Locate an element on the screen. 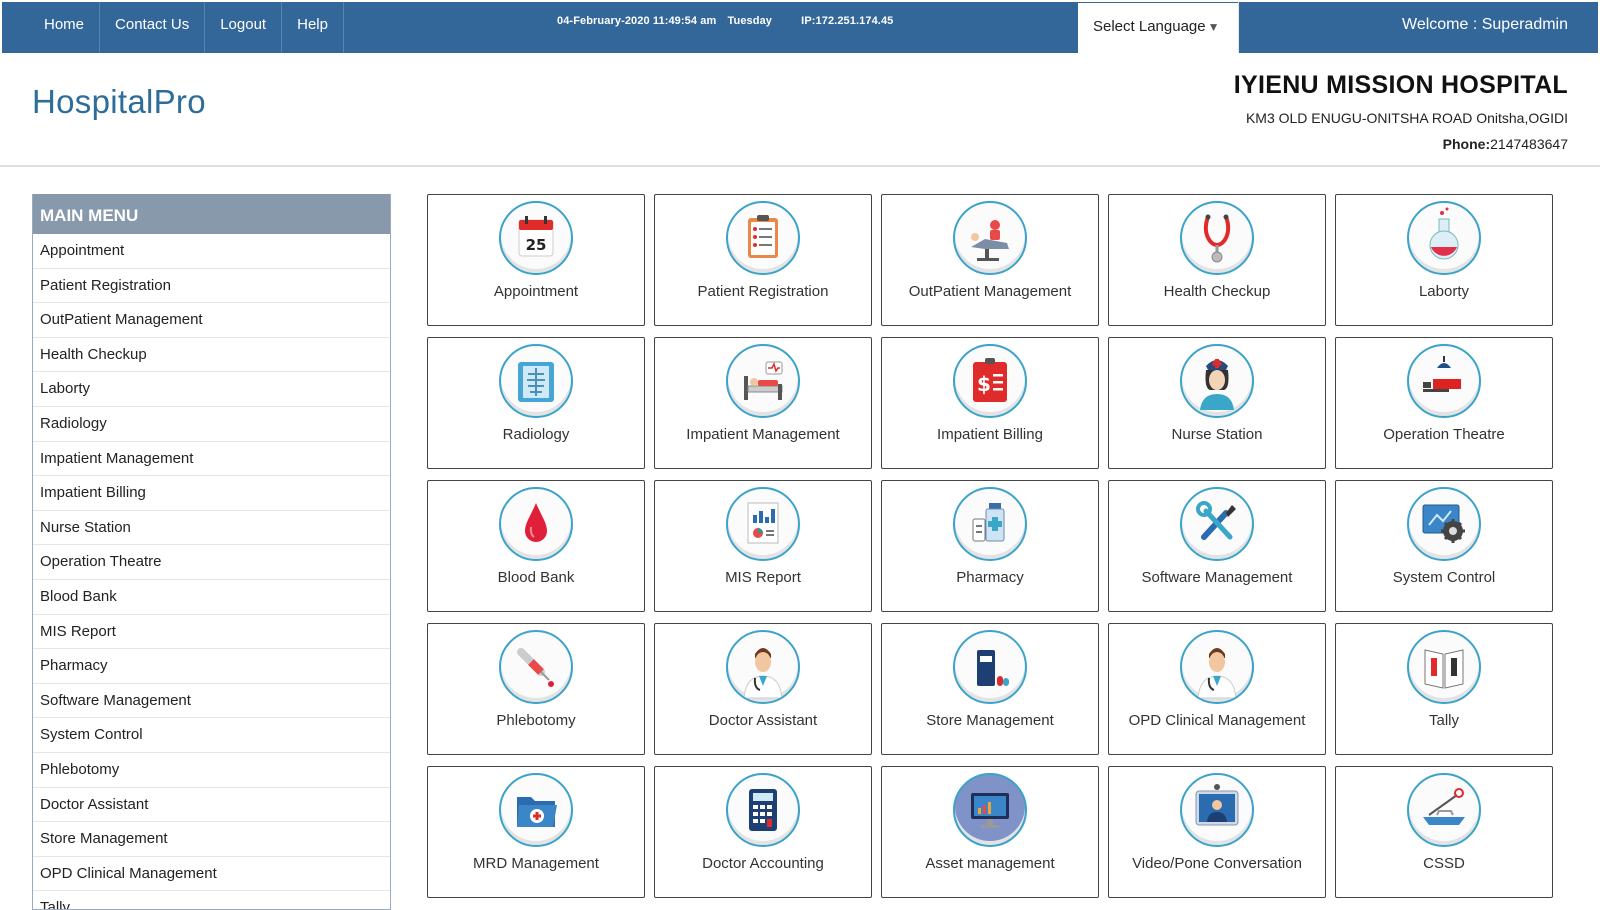  sidebar-item-system-control: System Control is located at coordinates (211, 735).